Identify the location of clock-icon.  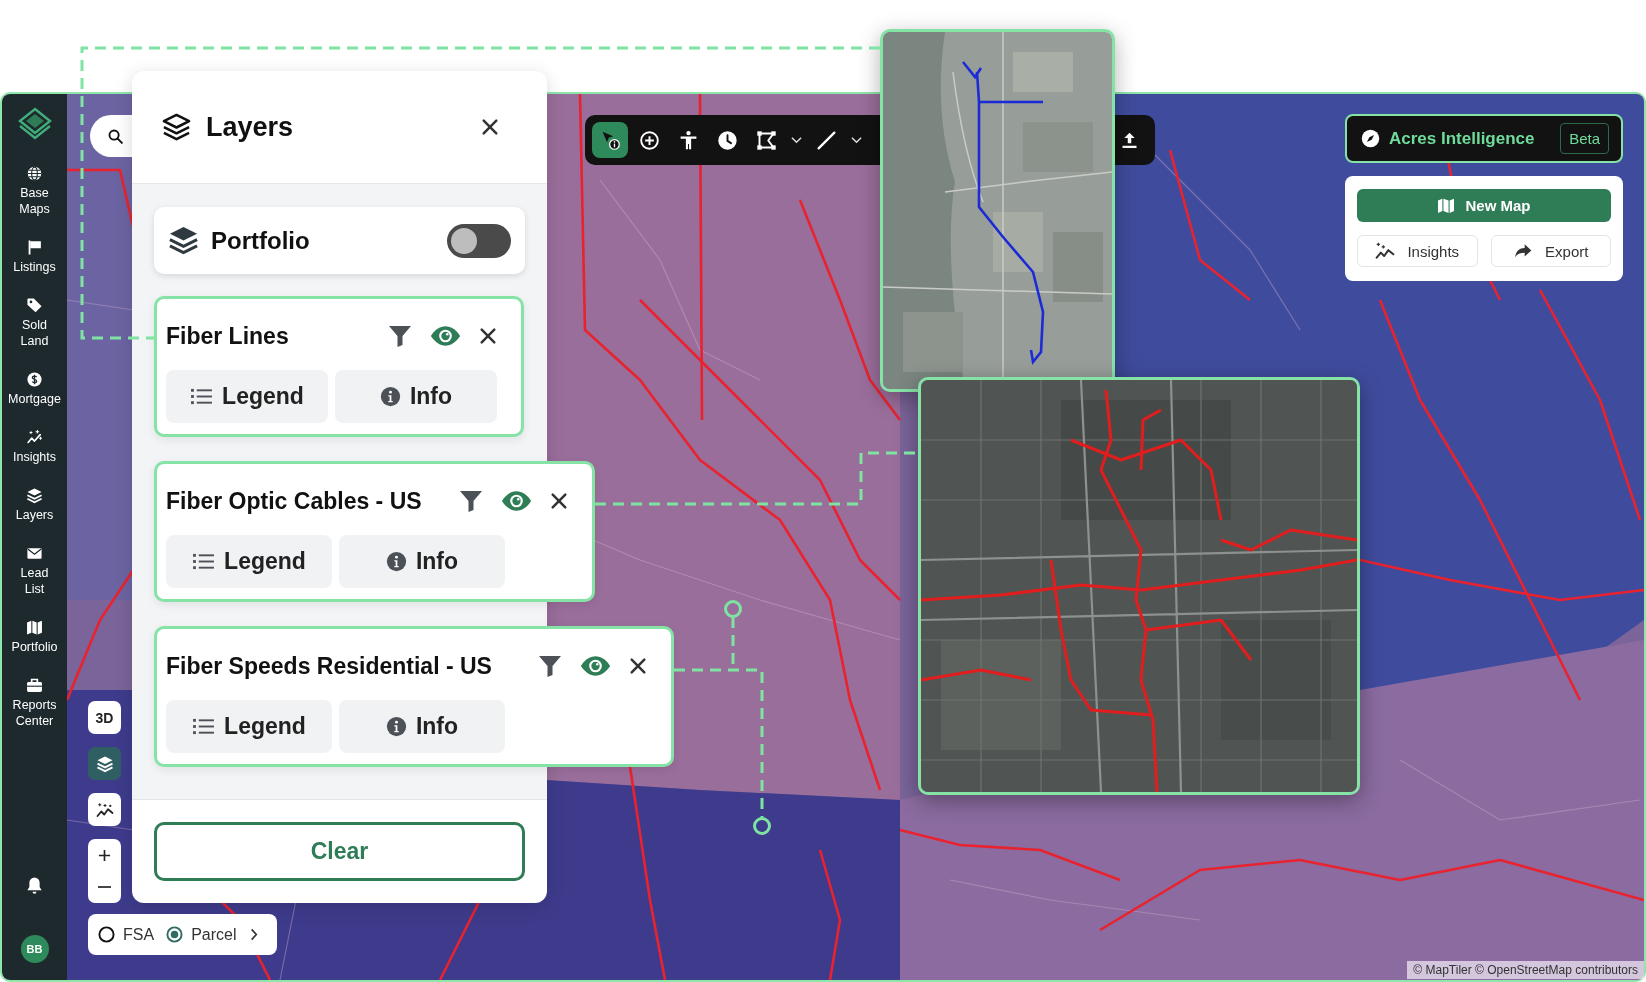
(727, 140).